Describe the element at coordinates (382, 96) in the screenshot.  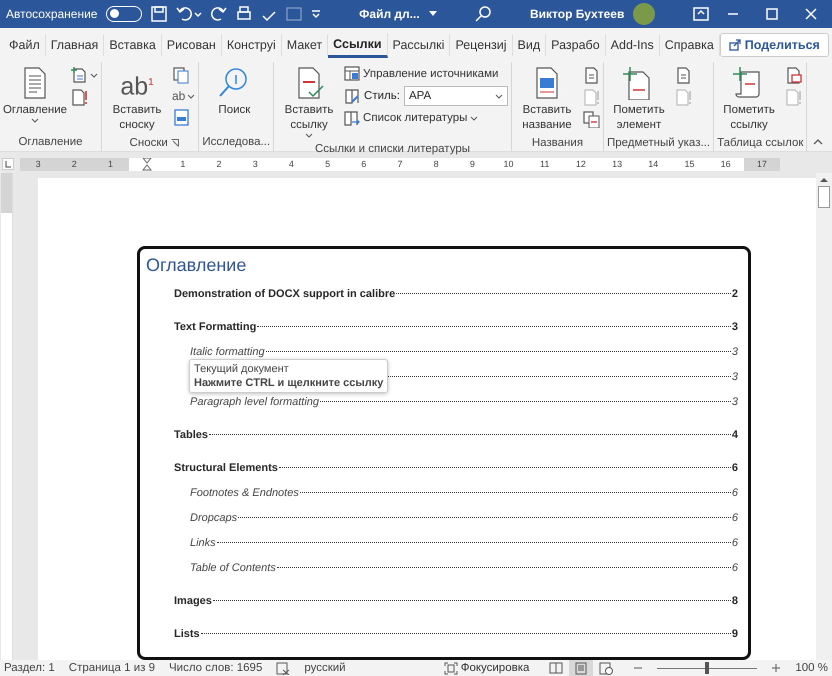
I see `style-label: Стиль:` at that location.